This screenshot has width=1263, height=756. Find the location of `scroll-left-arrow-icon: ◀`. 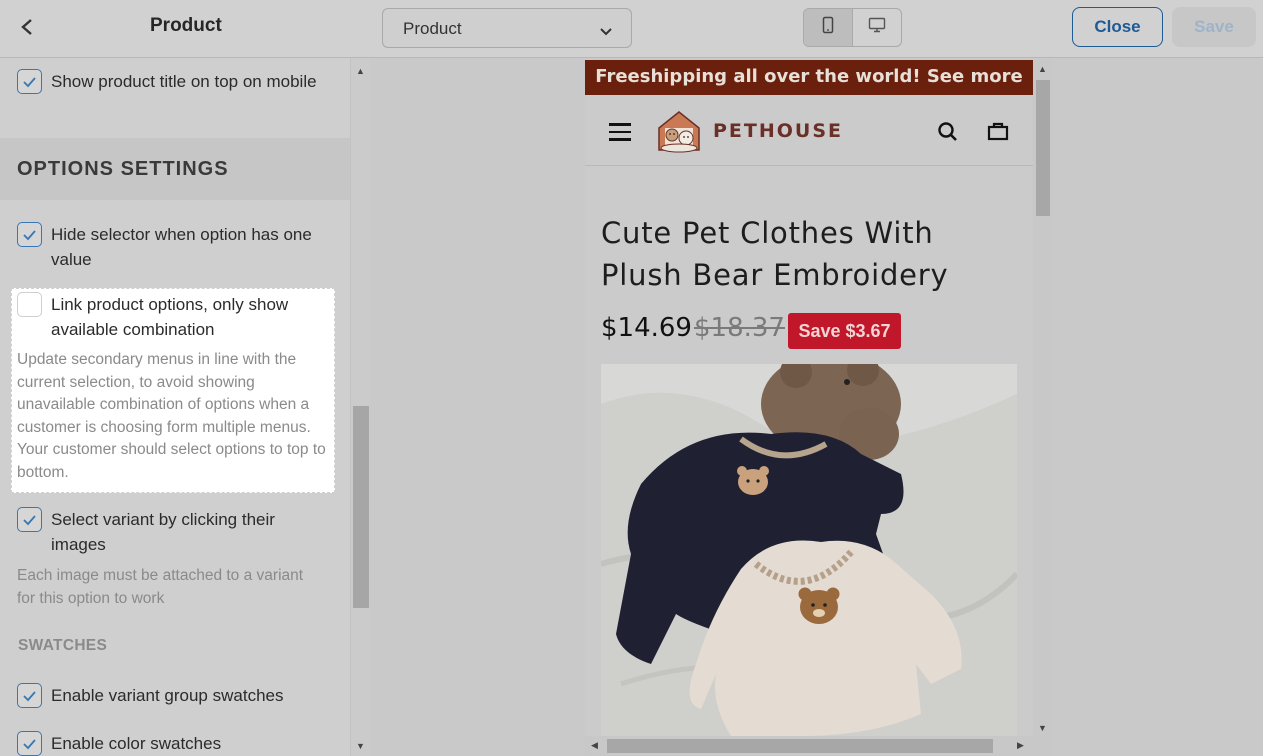

scroll-left-arrow-icon: ◀ is located at coordinates (594, 745).